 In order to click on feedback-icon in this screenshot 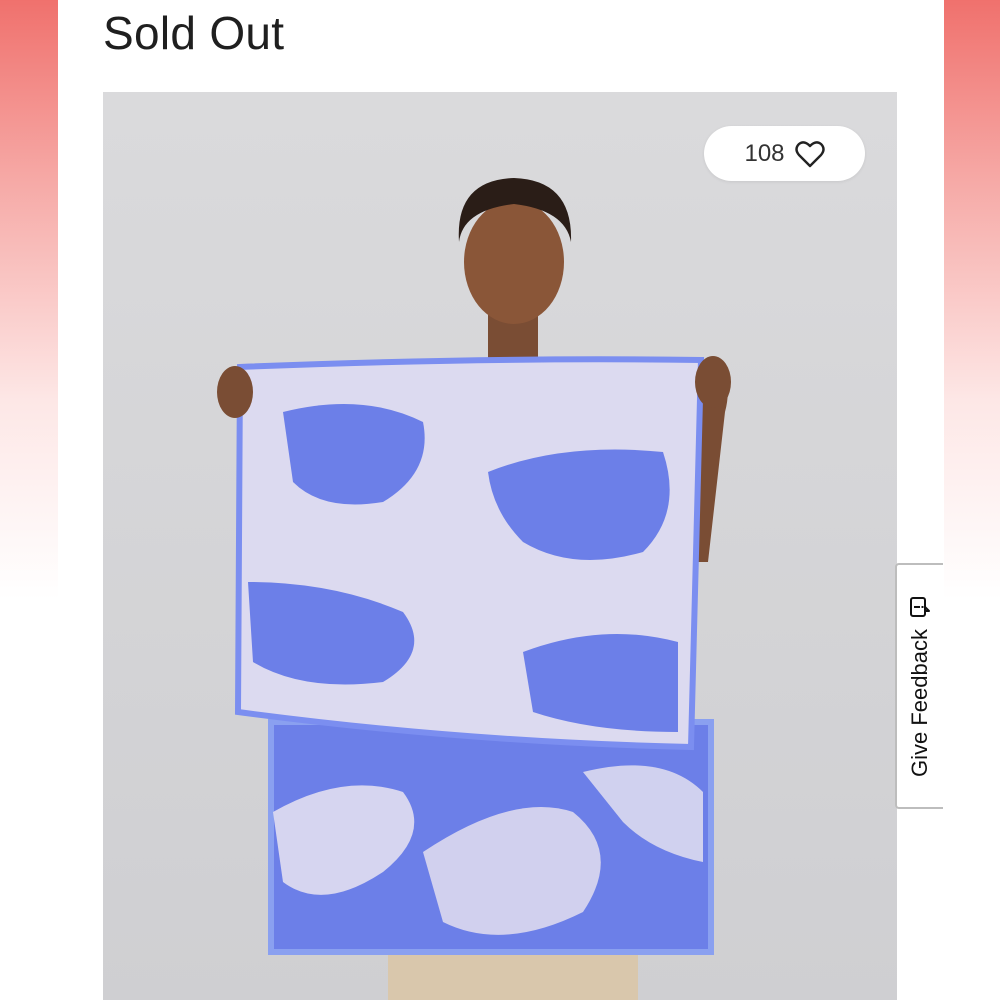, I will do `click(920, 607)`.